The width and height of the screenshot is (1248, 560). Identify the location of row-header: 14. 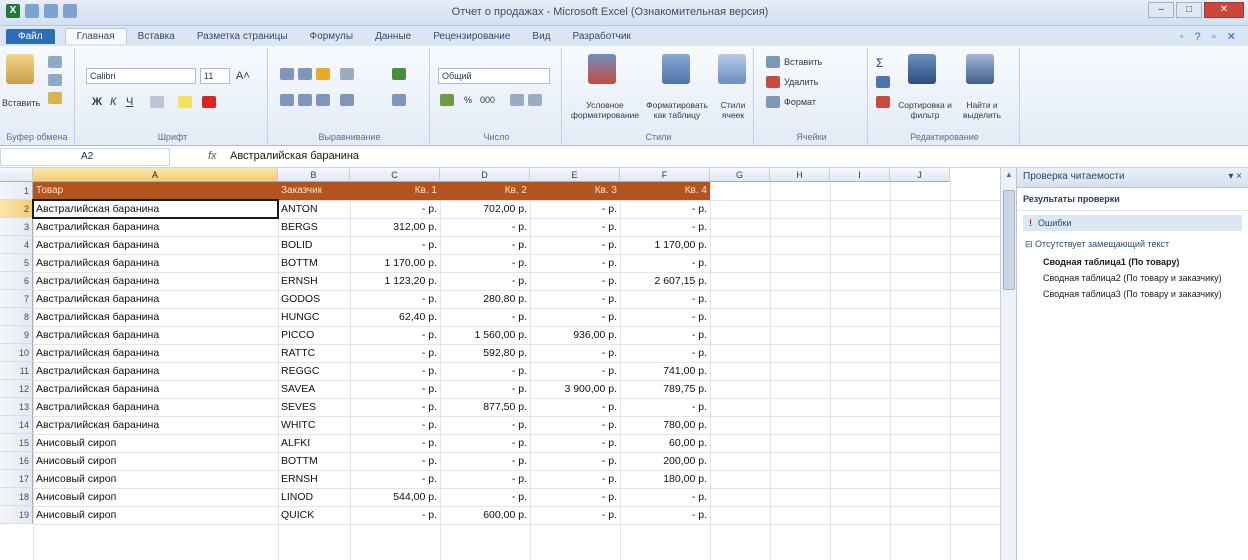
(16, 425).